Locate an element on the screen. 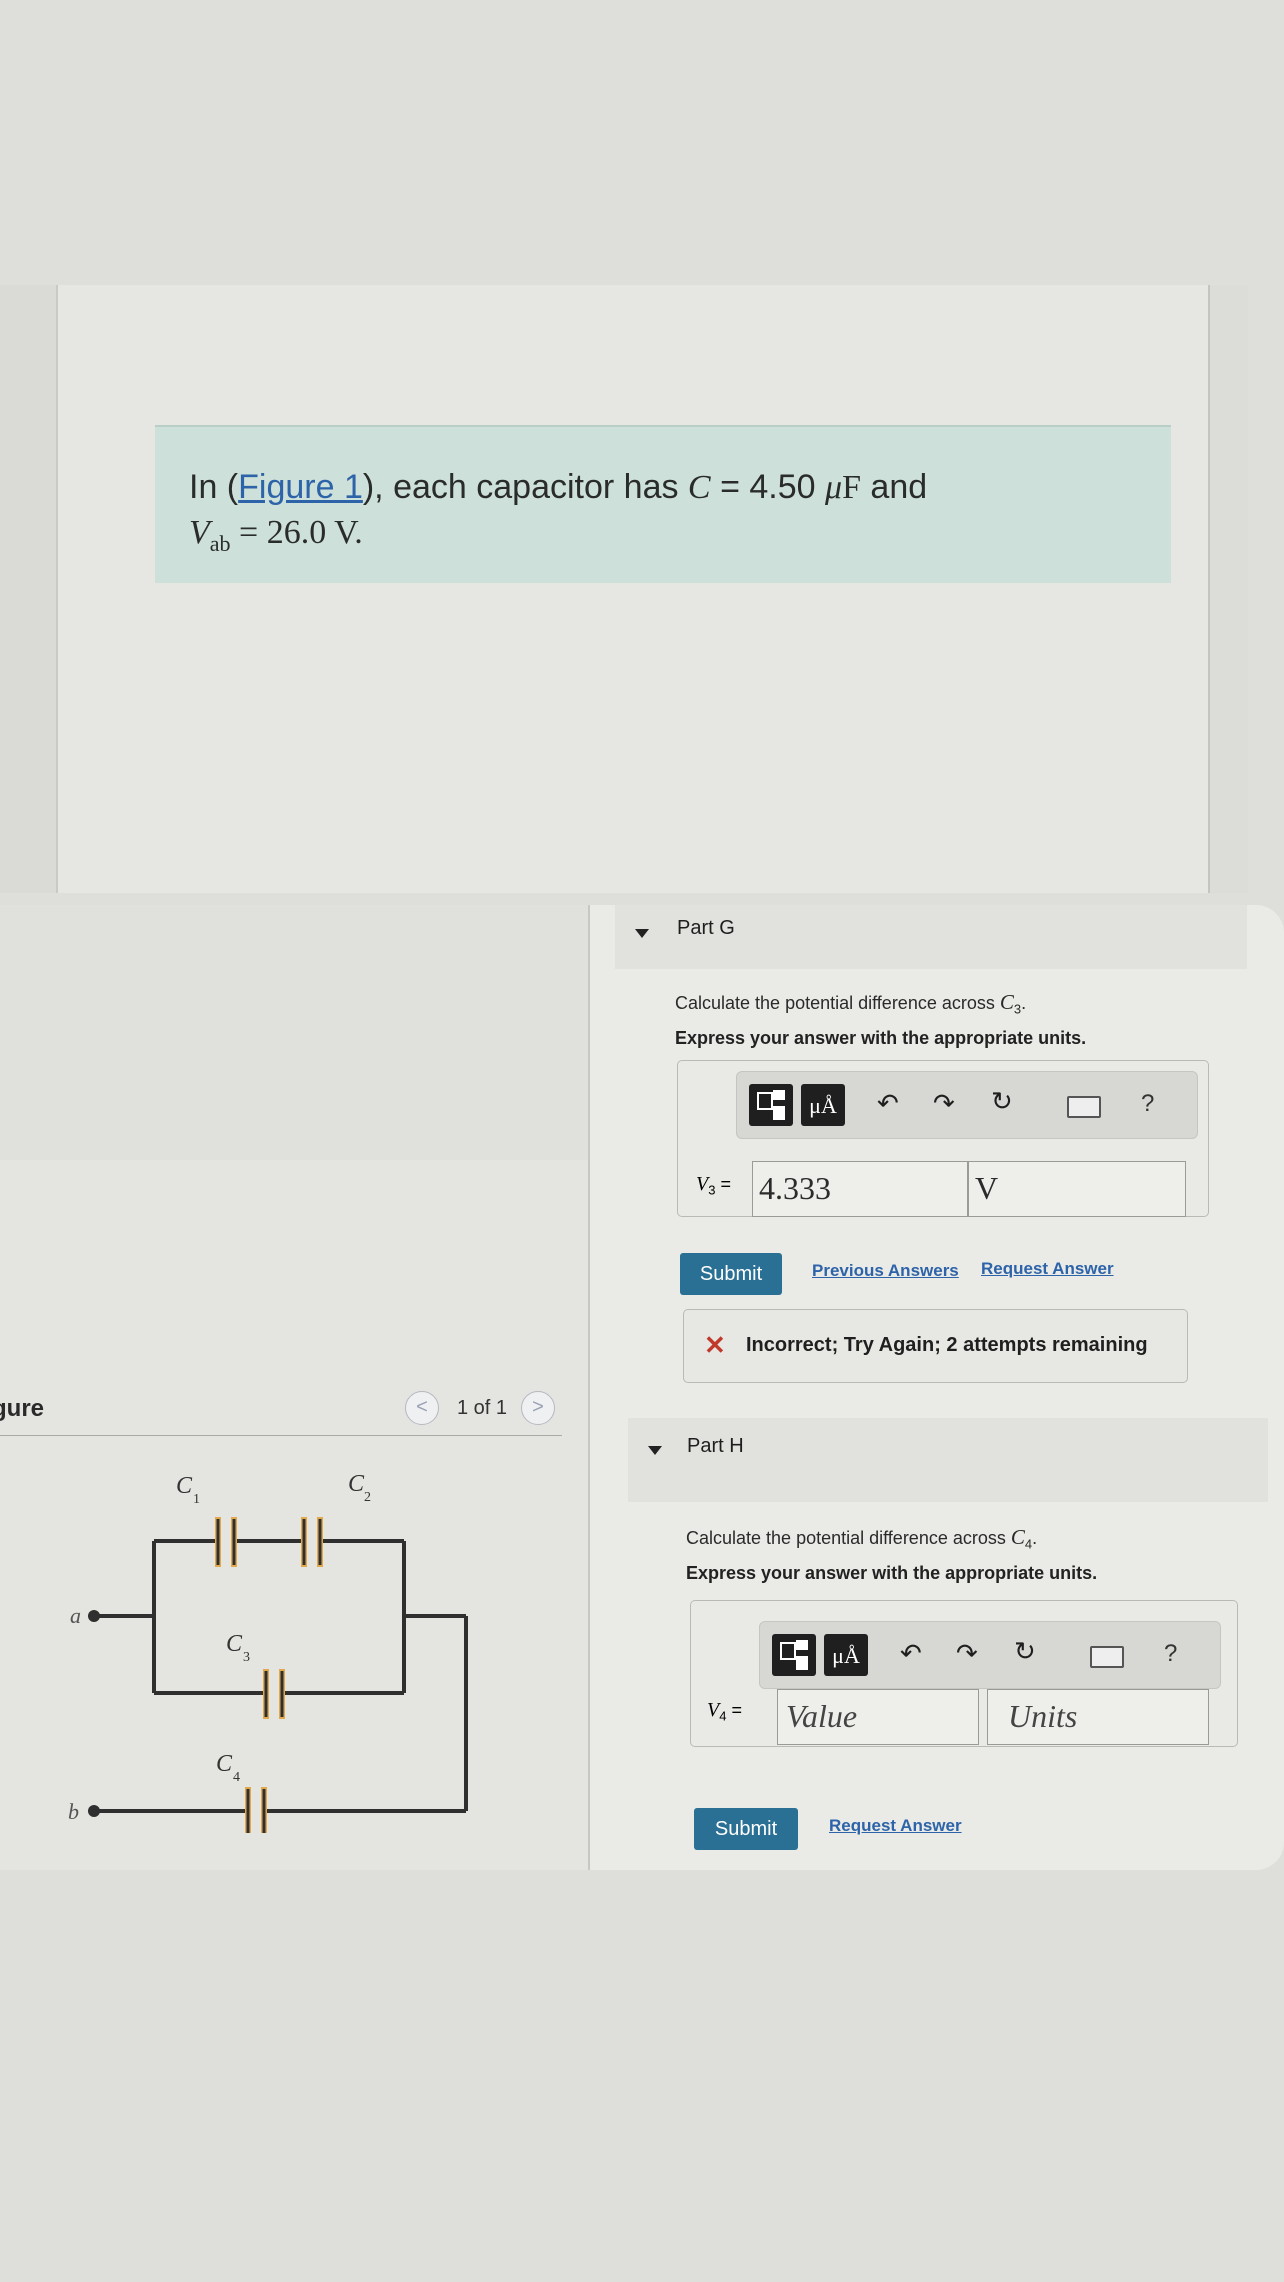  figure-link: Figure 1 is located at coordinates (300, 487).